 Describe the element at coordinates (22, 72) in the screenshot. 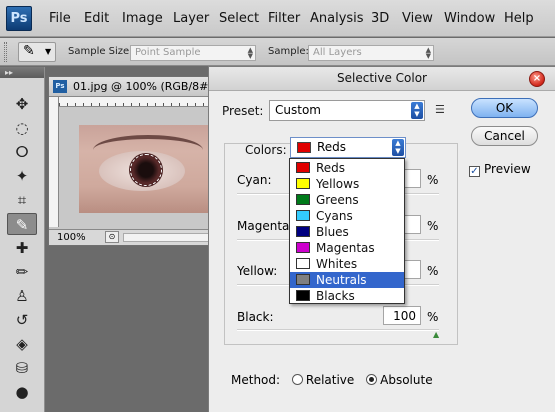

I see `tools-panel-header: ▸▸` at that location.